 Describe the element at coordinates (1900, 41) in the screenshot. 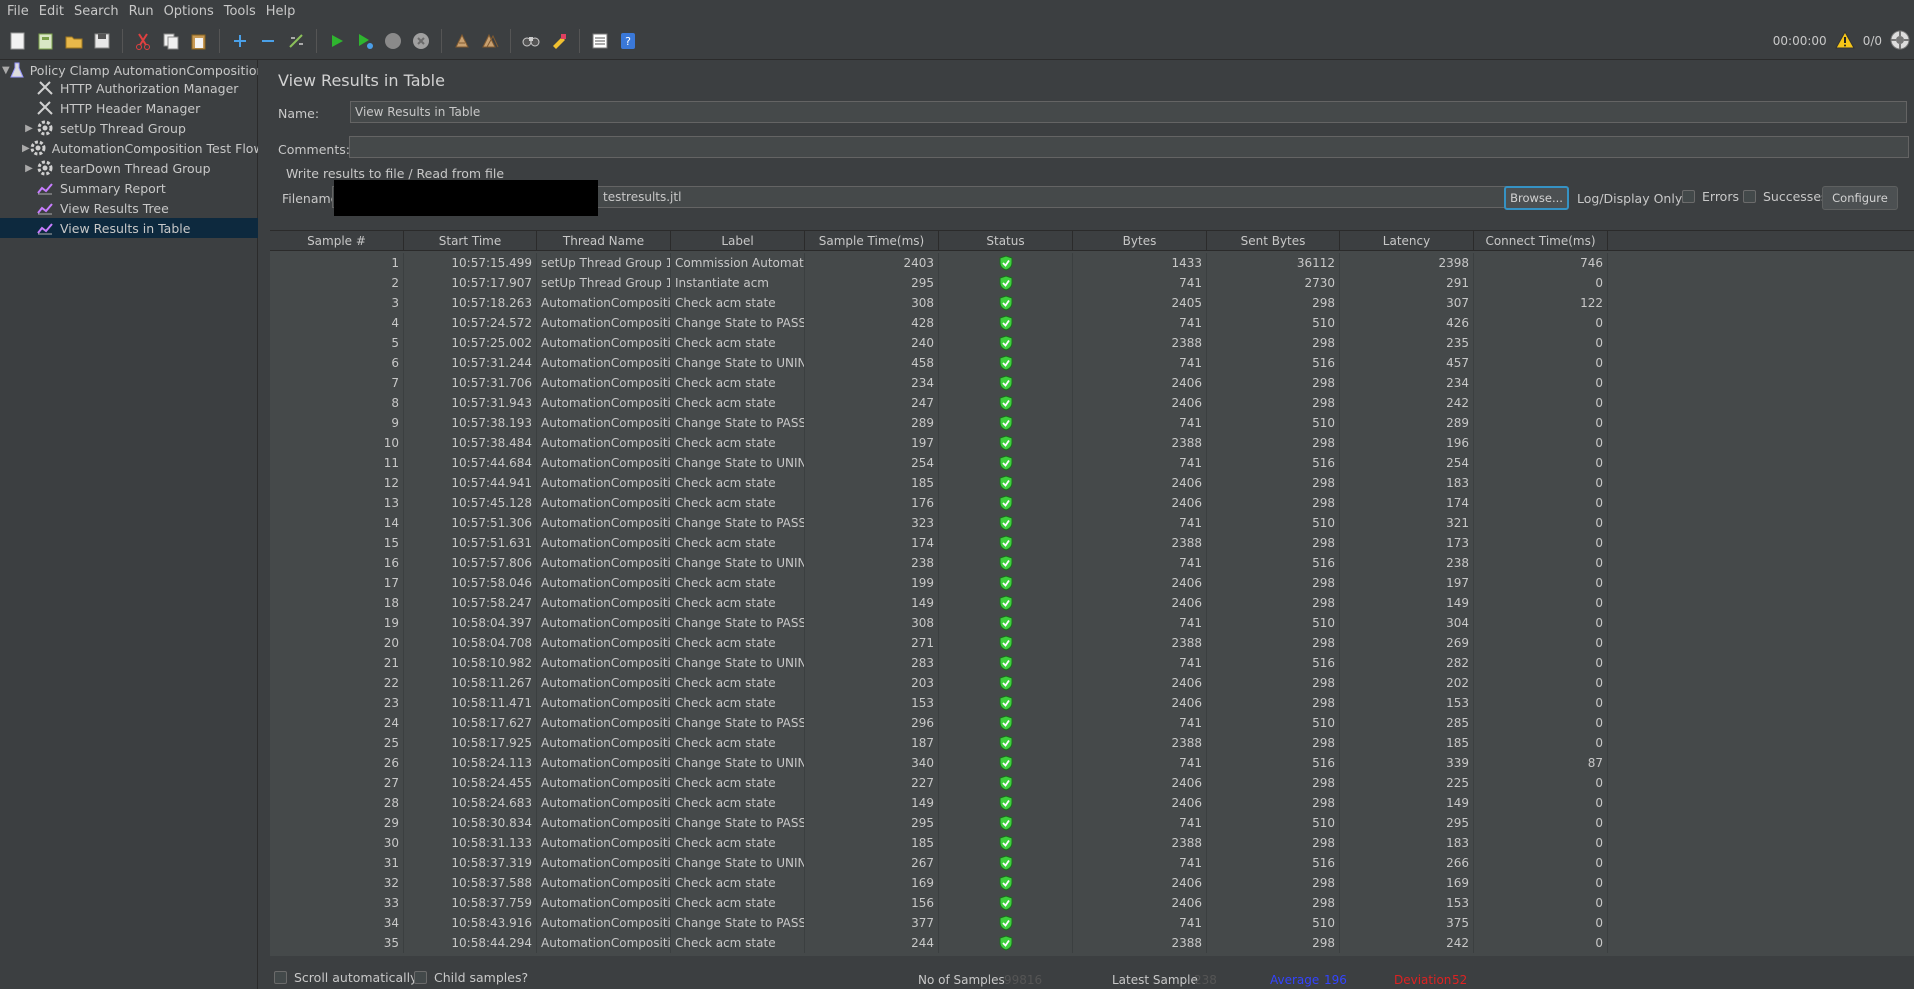

I see `remote-icon` at that location.